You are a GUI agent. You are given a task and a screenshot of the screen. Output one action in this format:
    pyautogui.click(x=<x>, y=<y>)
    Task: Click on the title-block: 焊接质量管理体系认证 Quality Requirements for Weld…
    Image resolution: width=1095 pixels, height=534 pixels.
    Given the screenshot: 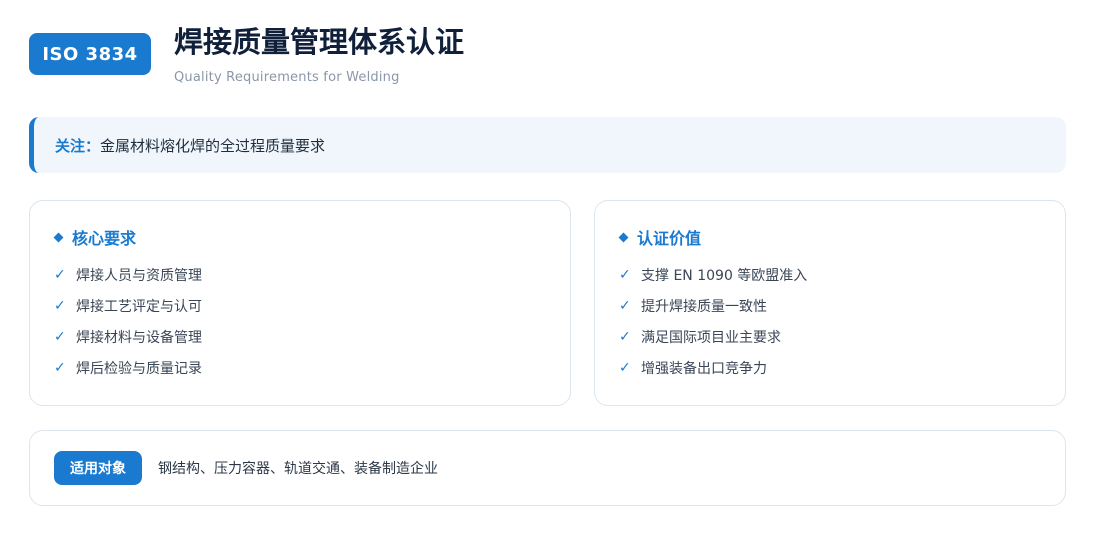 What is the action you would take?
    pyautogui.click(x=319, y=54)
    